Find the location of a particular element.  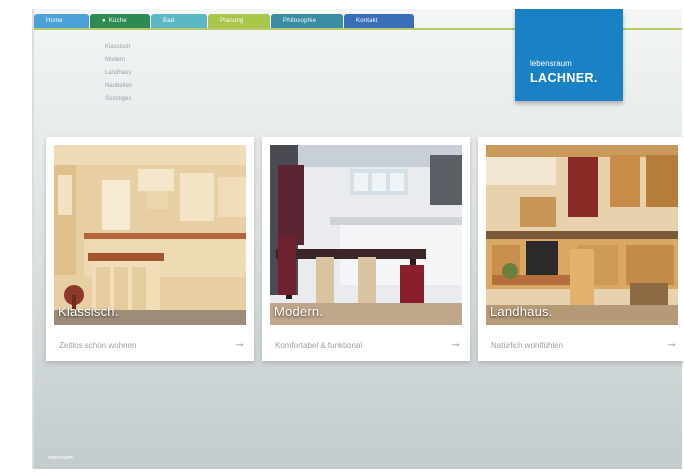

footer-impressum-link: Impressum is located at coordinates (60, 458).